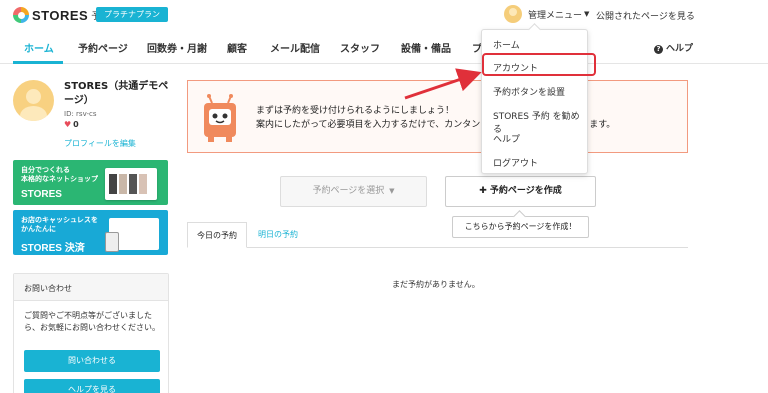 The height and width of the screenshot is (393, 768). What do you see at coordinates (484, 191) in the screenshot?
I see `plus-icon: ✚` at bounding box center [484, 191].